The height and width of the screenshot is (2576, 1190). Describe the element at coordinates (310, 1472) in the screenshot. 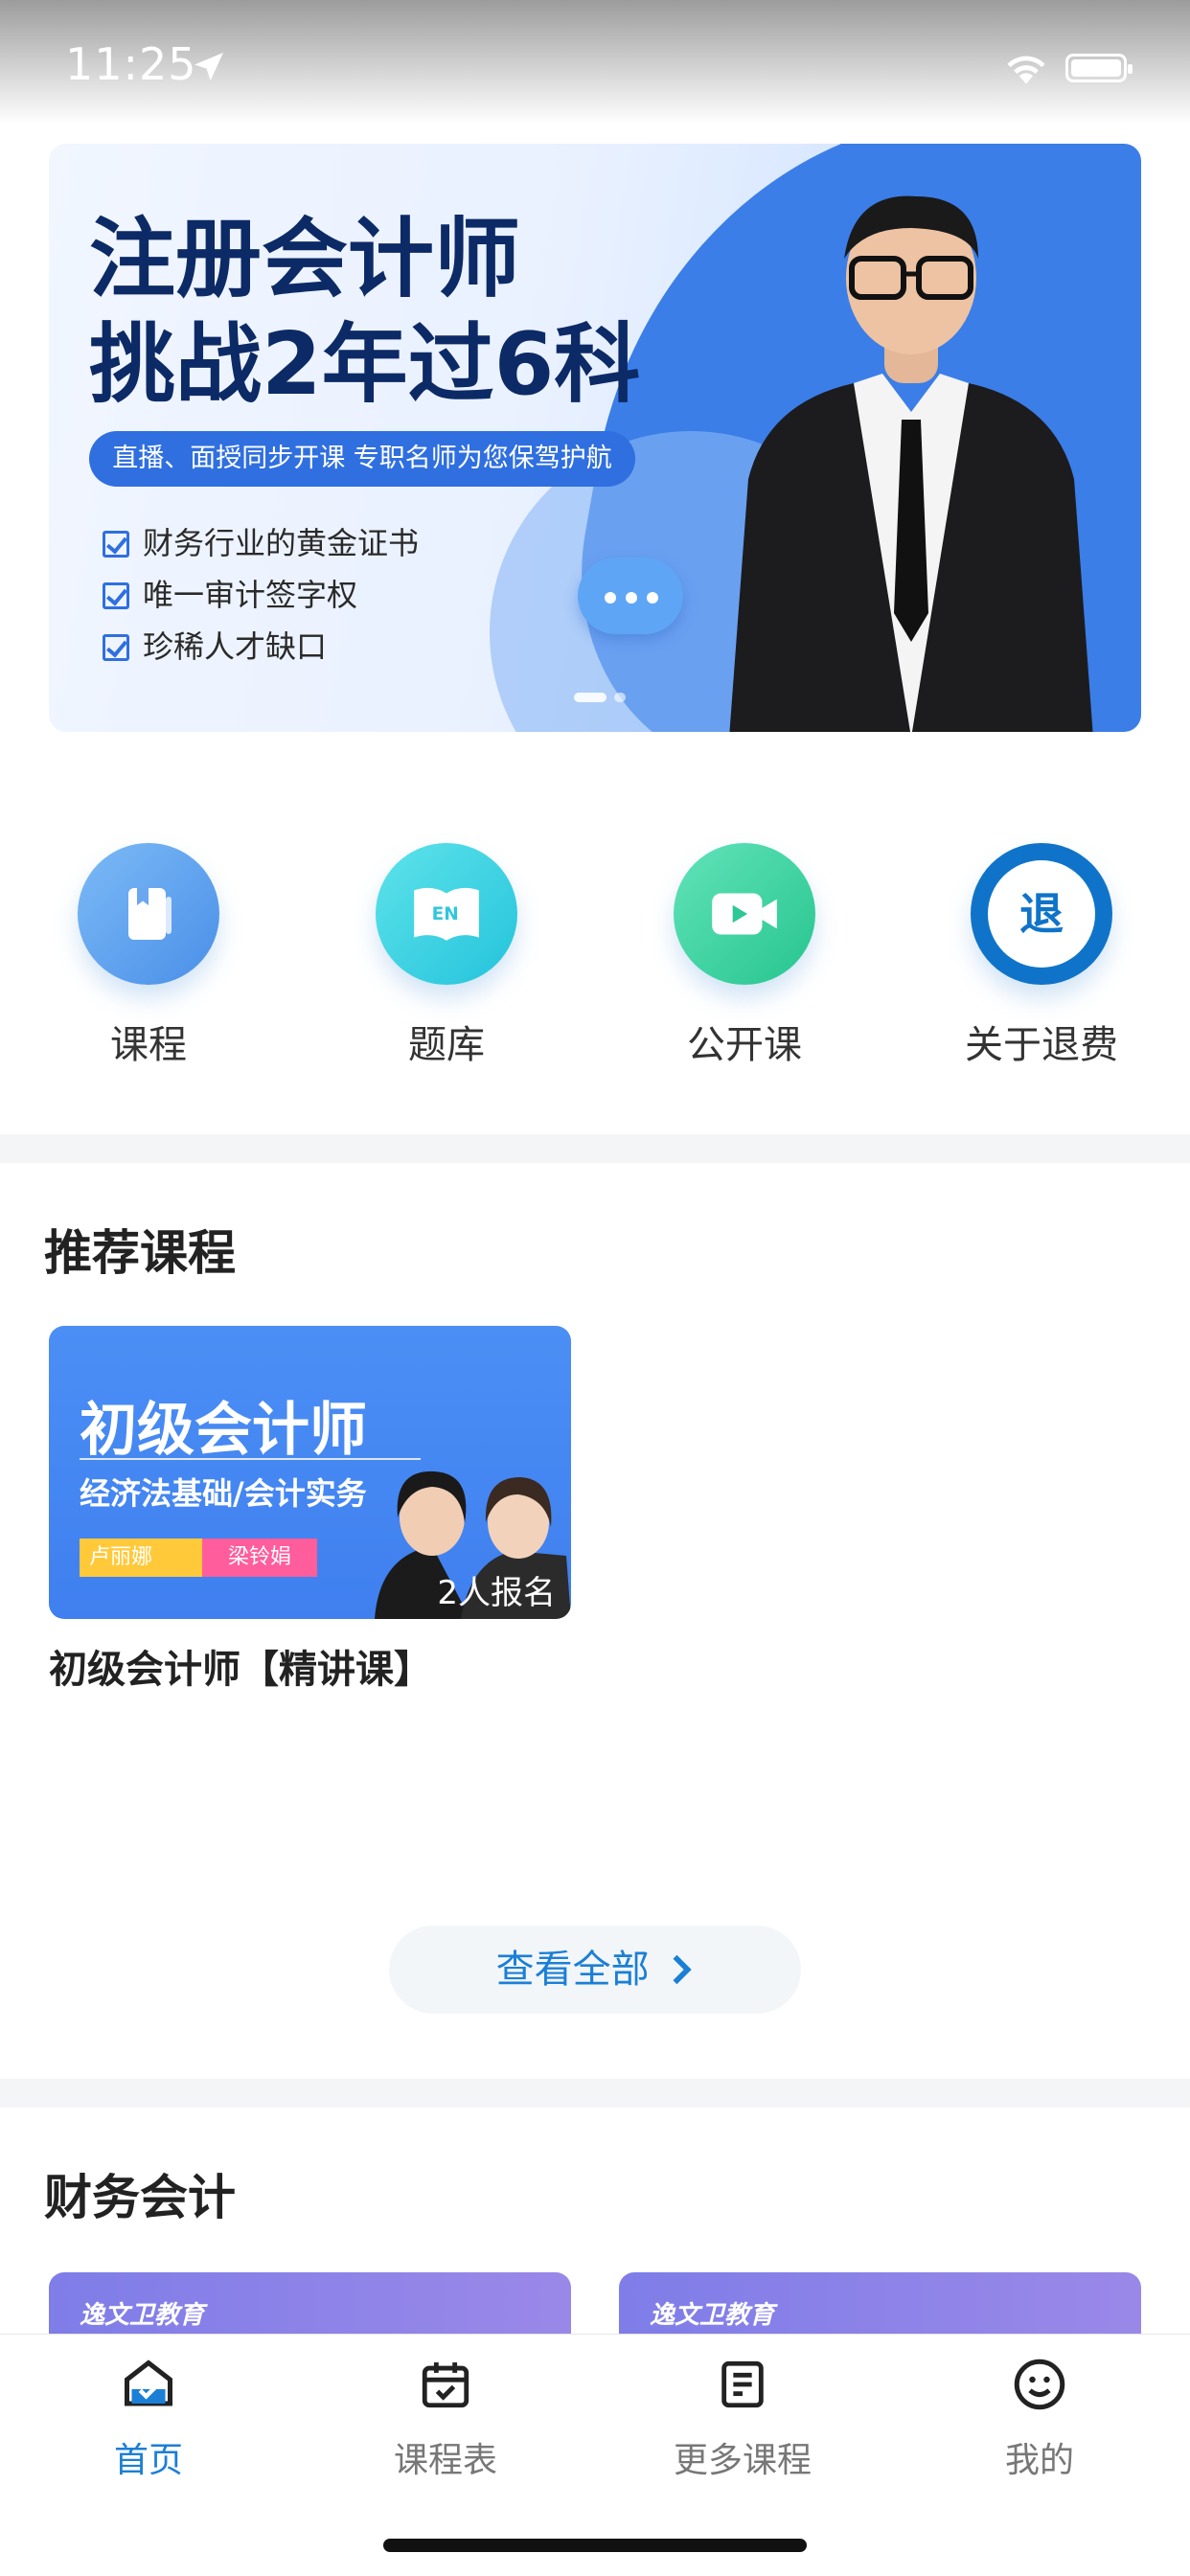

I see `course-card: 初级会计师 经济法基础/会计实务 卢丽娜 梁铃娟 2人报名` at that location.